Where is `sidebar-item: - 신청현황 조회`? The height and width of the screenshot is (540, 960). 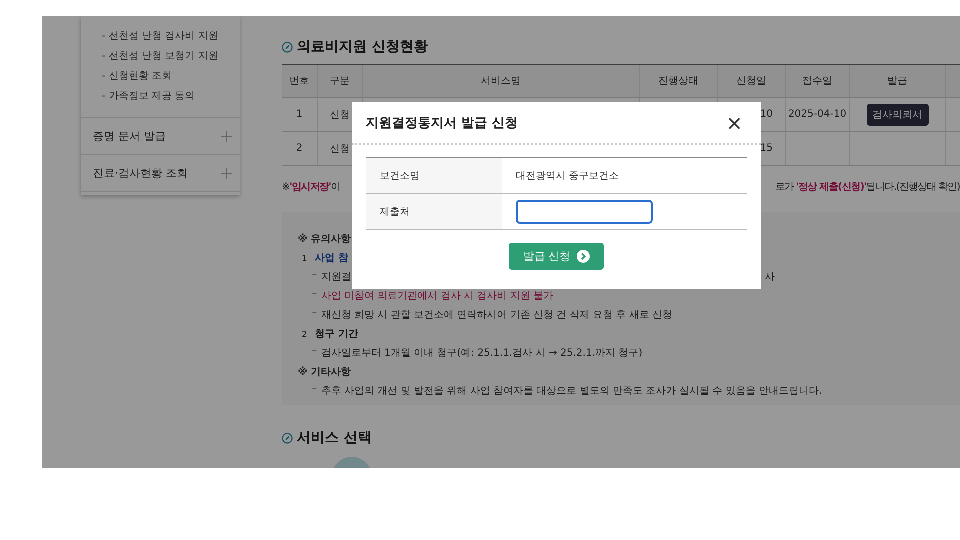
sidebar-item: - 신청현황 조회 is located at coordinates (171, 76).